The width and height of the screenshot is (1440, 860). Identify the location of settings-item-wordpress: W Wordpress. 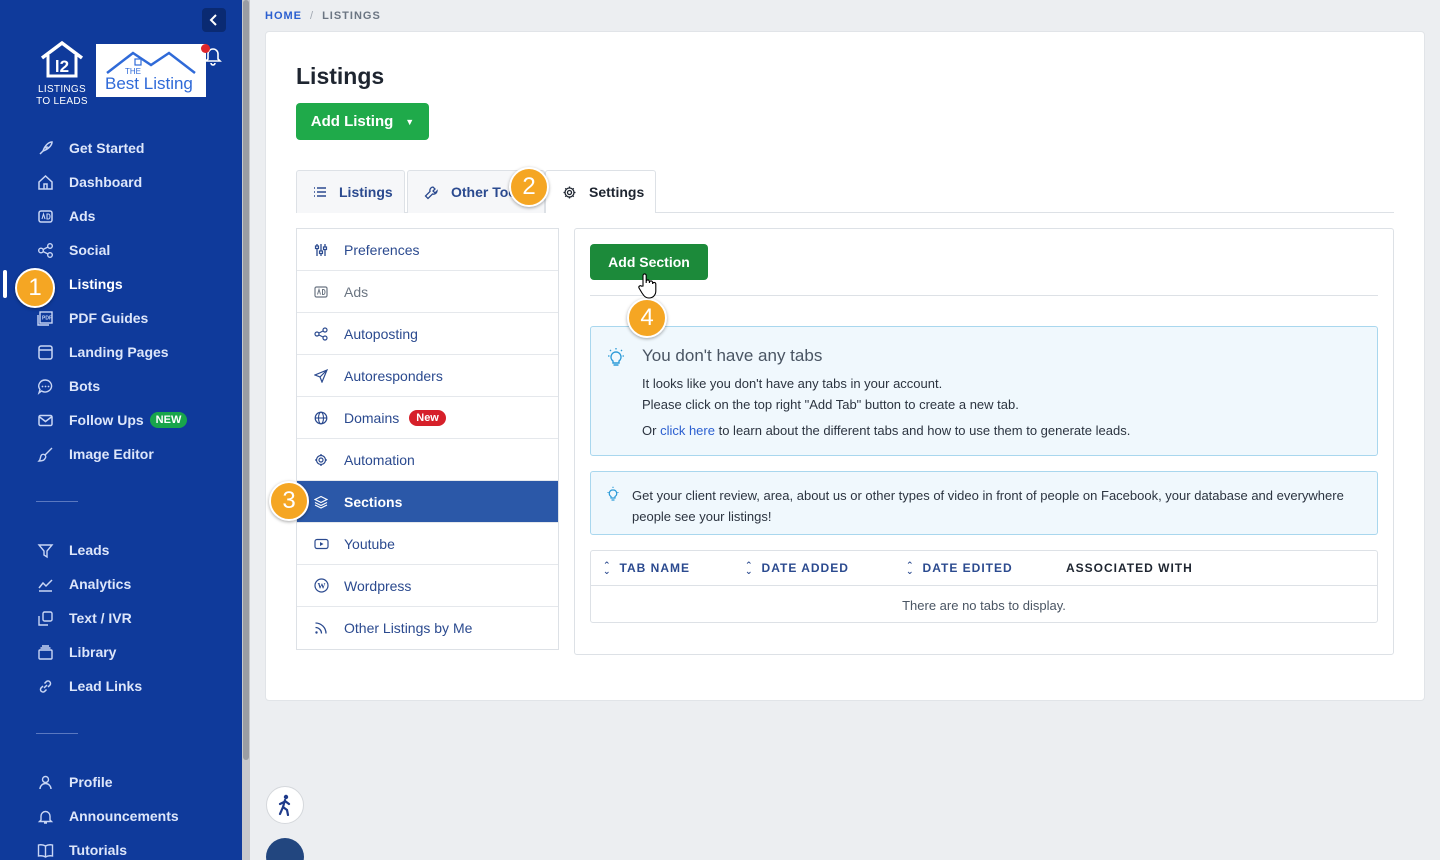
(427, 586).